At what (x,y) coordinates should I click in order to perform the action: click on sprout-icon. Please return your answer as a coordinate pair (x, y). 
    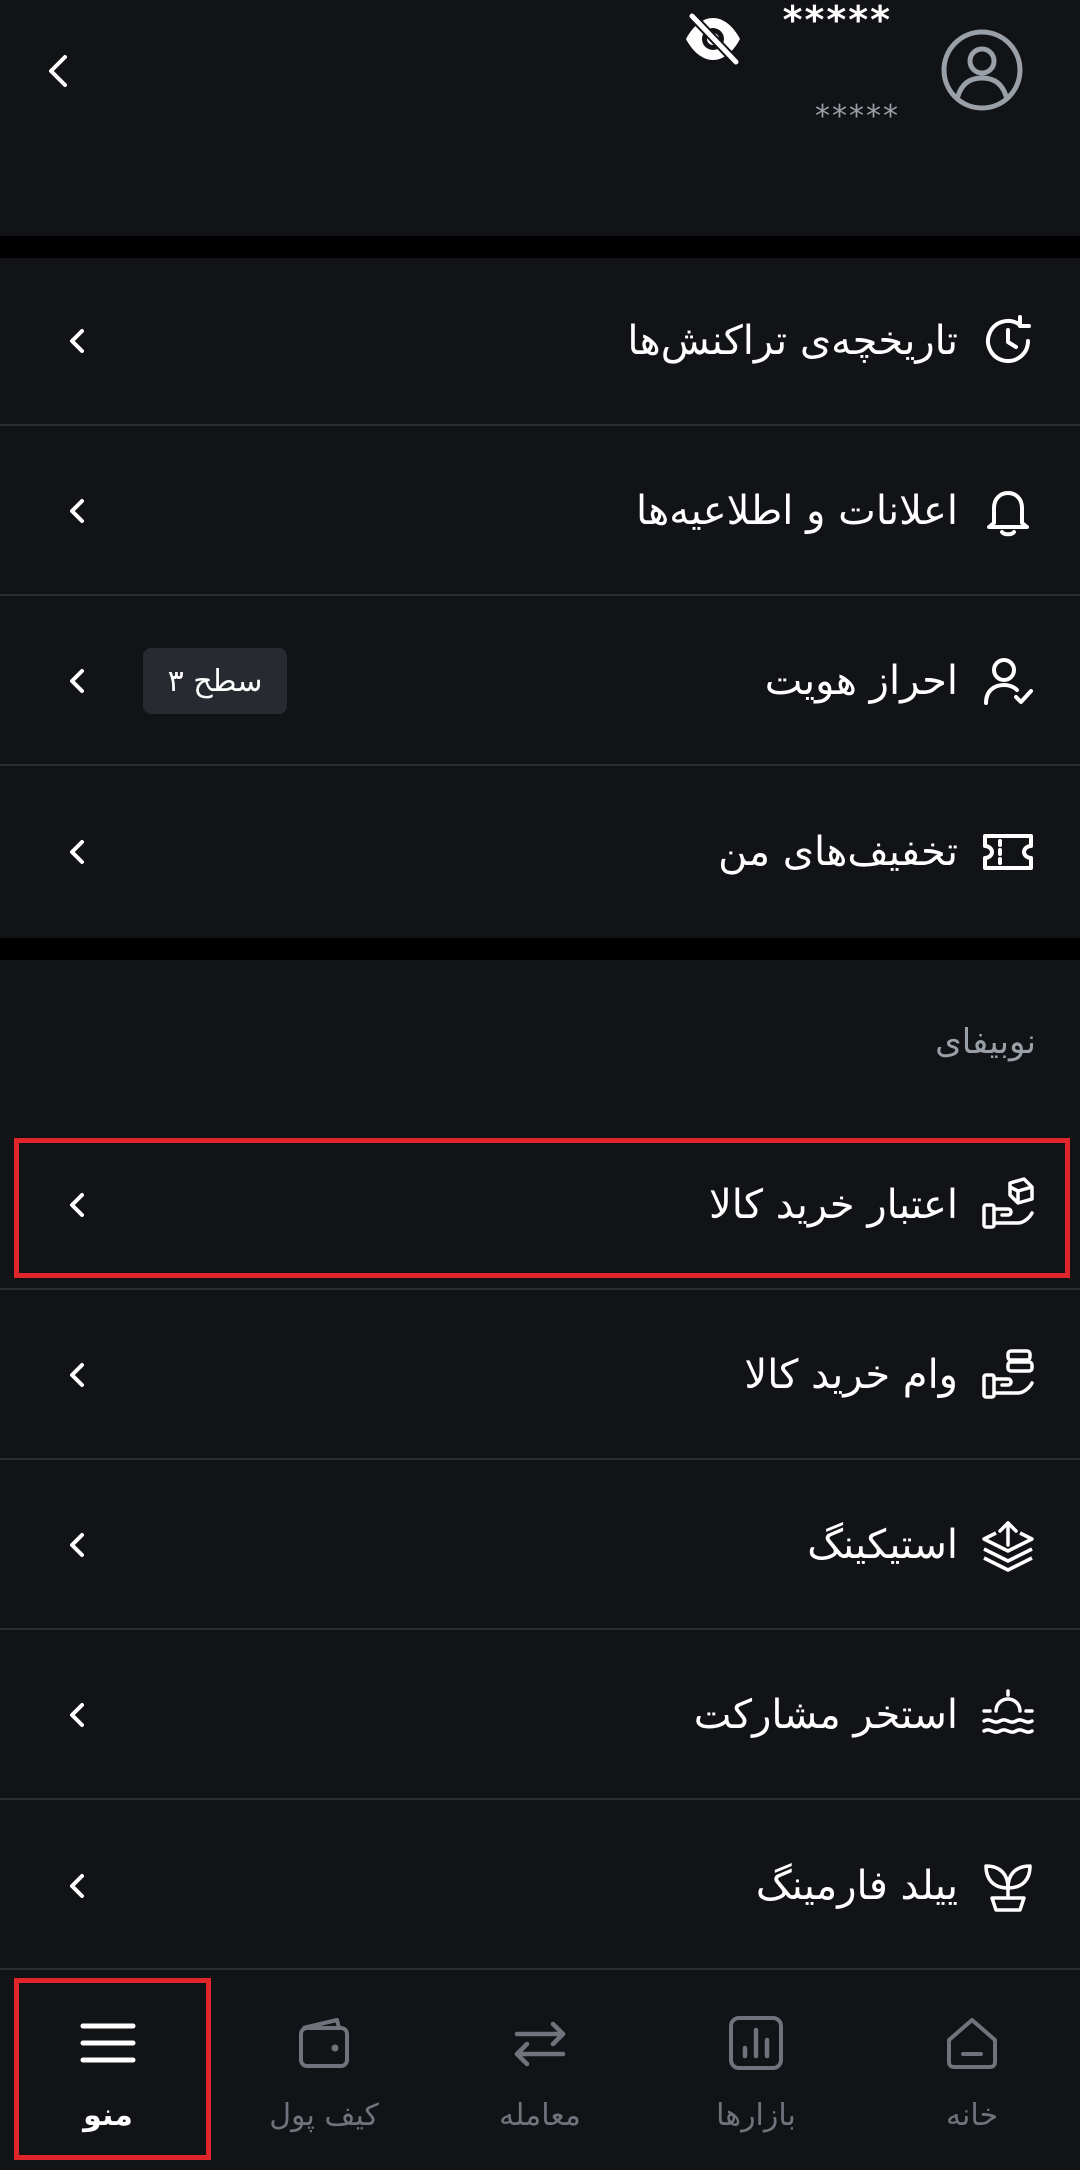
    Looking at the image, I should click on (1008, 1888).